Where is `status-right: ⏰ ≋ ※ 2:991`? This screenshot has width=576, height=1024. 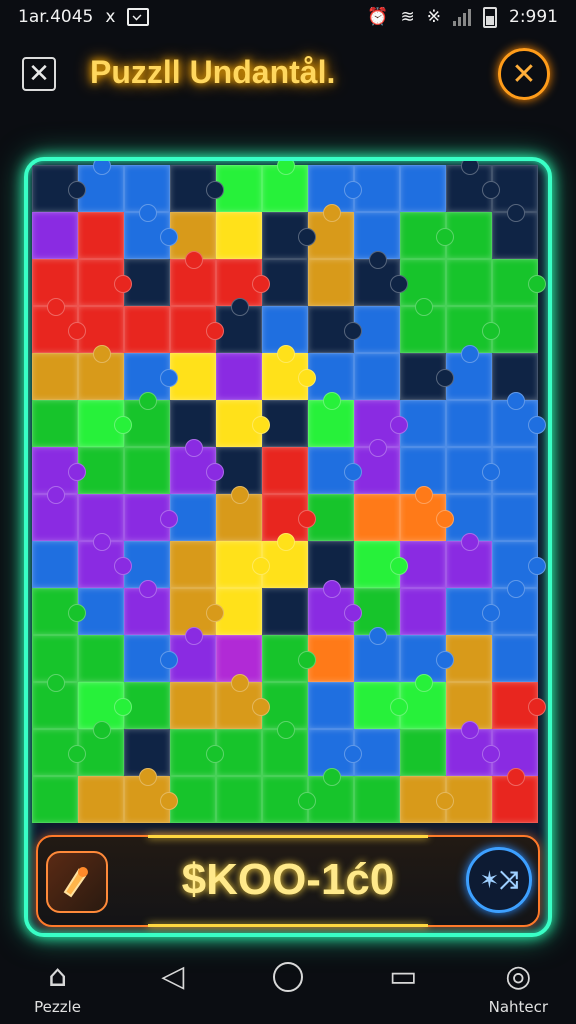 status-right: ⏰ ≋ ※ 2:991 is located at coordinates (462, 17).